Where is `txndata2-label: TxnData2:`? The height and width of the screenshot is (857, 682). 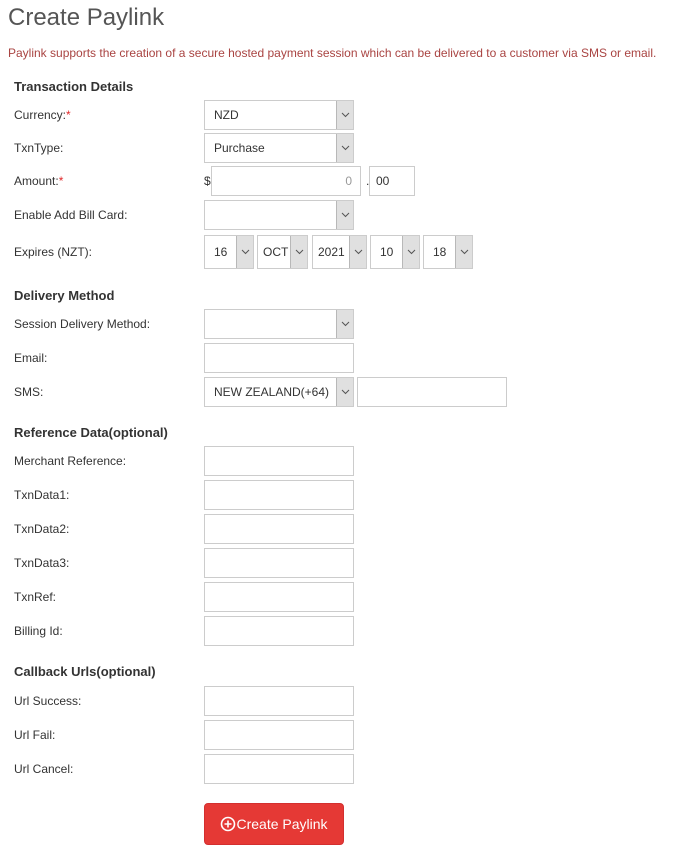 txndata2-label: TxnData2: is located at coordinates (42, 529).